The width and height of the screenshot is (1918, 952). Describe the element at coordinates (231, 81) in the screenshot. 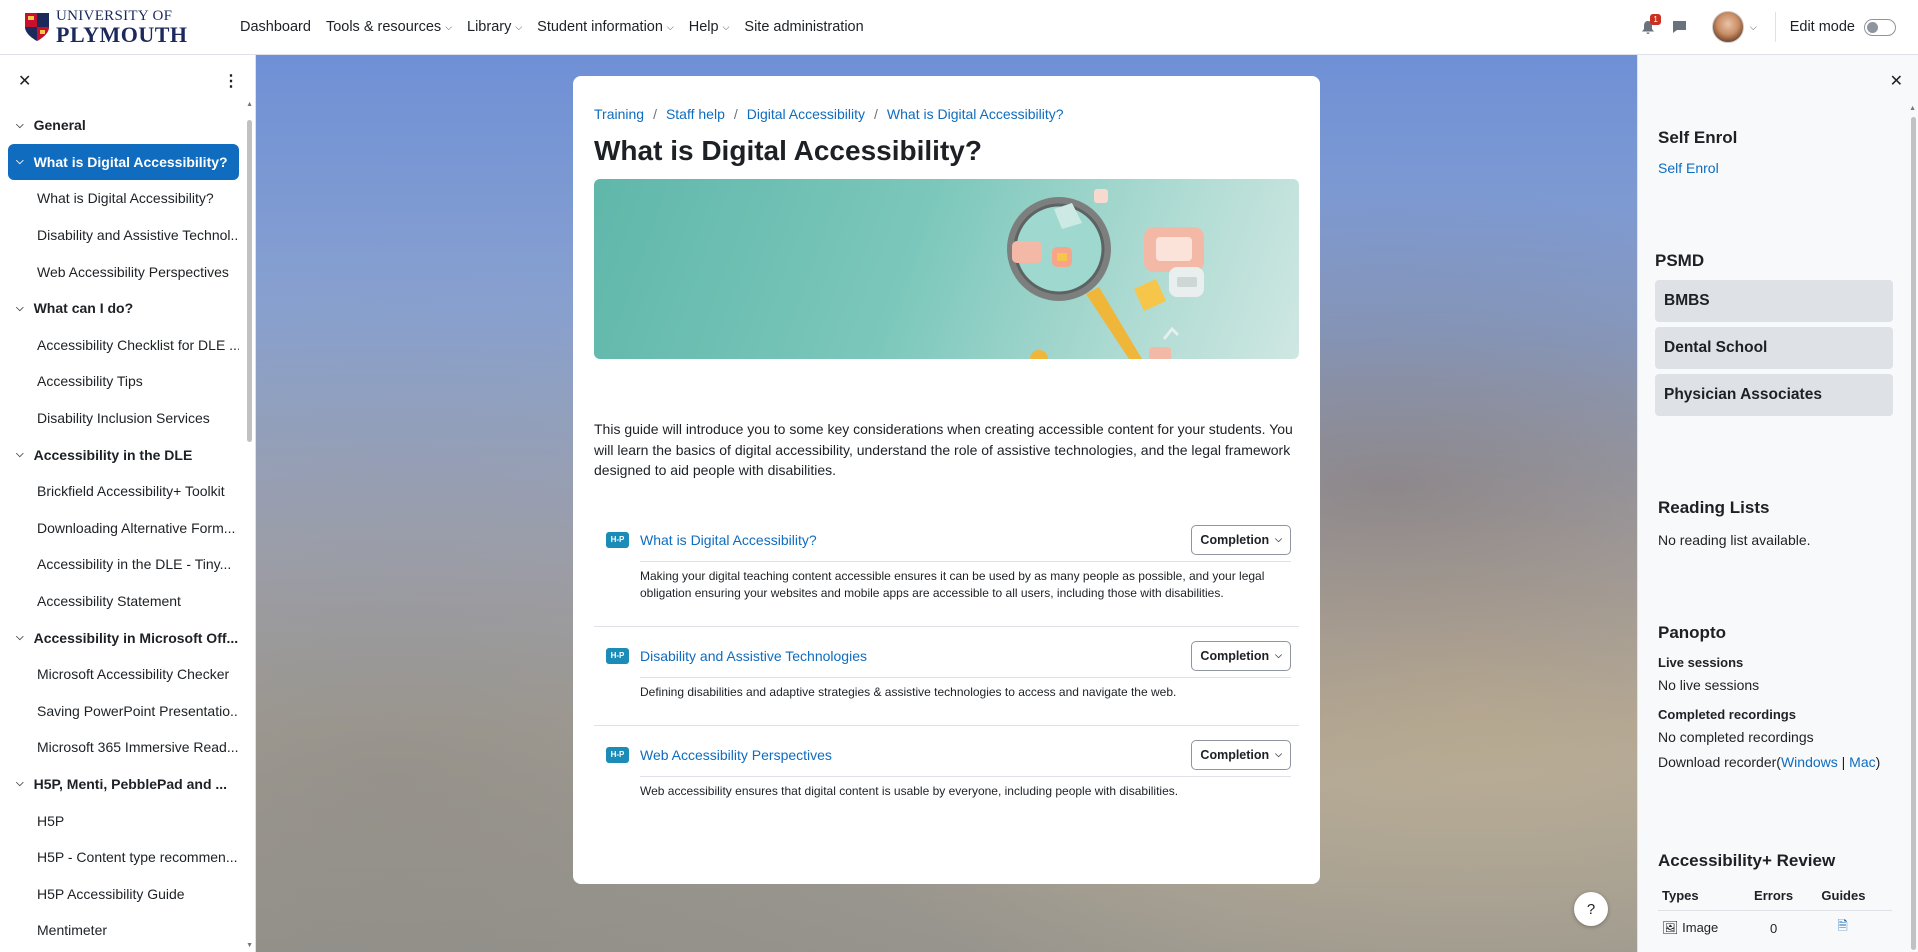

I see `kebab-menu-icon: ⋮` at that location.